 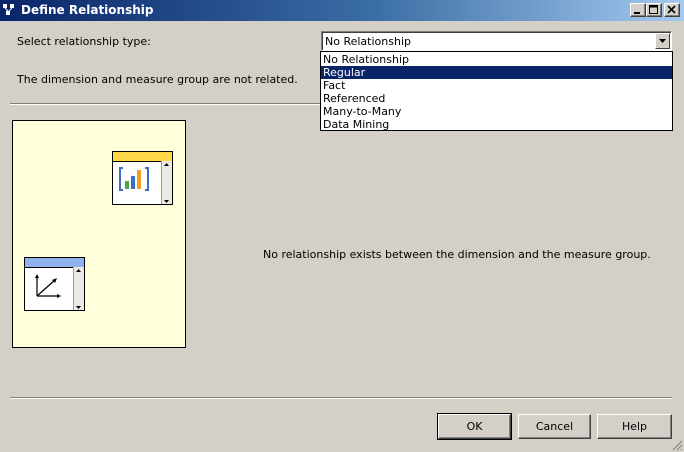 I want to click on relationship-type-label: Select relationship type:, so click(x=84, y=41).